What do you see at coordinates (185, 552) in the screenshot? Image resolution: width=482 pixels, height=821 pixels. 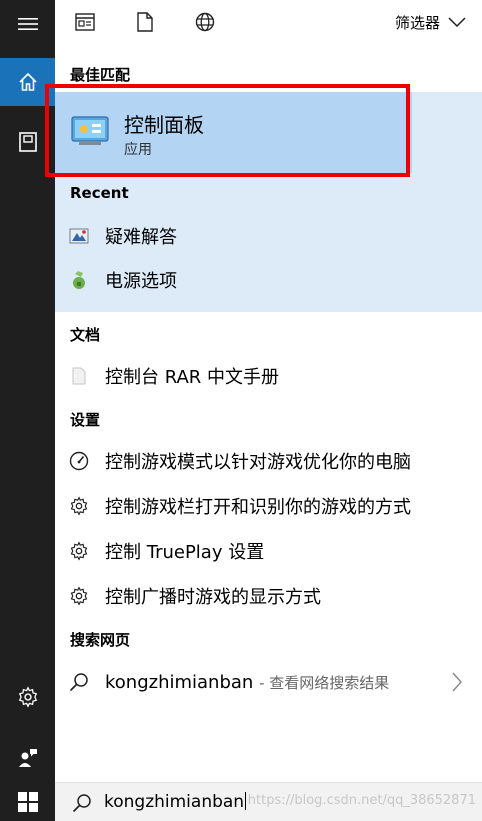 I see `settings-item-label: 控制 TruePlay 设置` at bounding box center [185, 552].